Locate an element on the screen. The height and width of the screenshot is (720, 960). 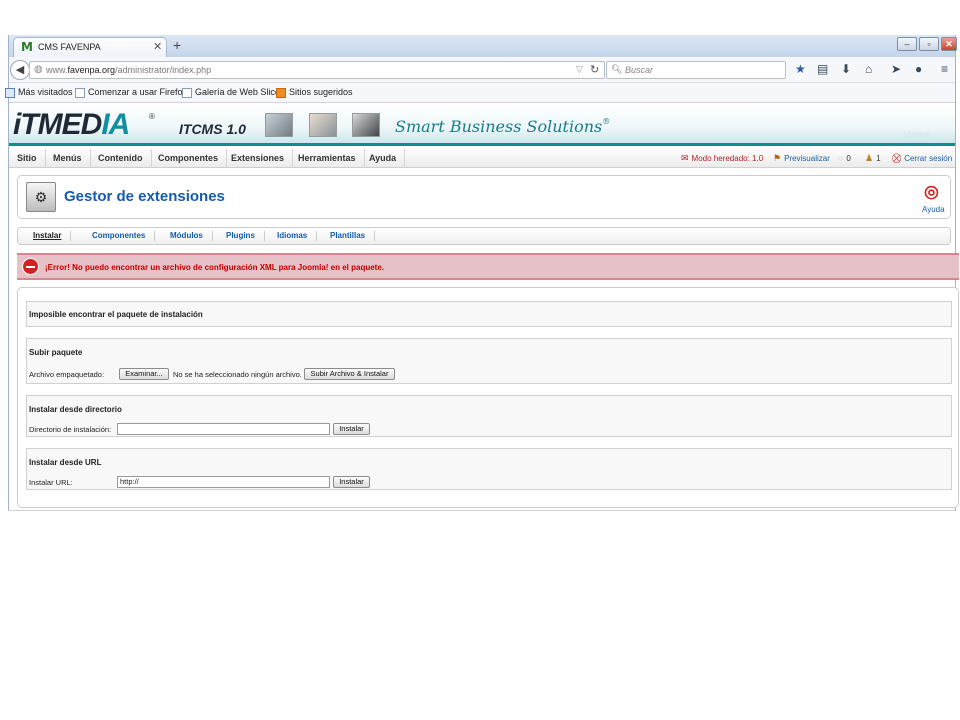
menu-ayuda: Ayuda is located at coordinates (383, 158).